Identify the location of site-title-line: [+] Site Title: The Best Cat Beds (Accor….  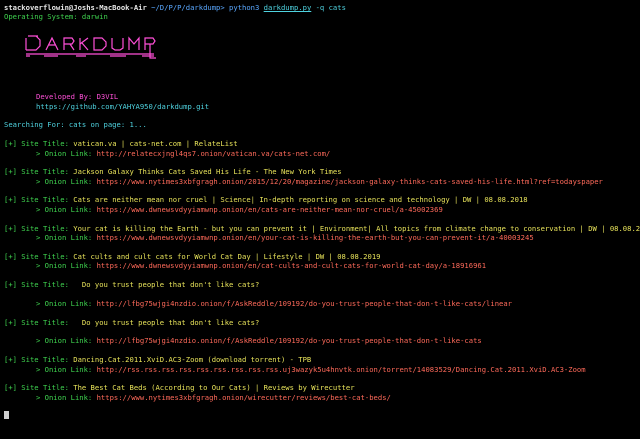
(320, 387).